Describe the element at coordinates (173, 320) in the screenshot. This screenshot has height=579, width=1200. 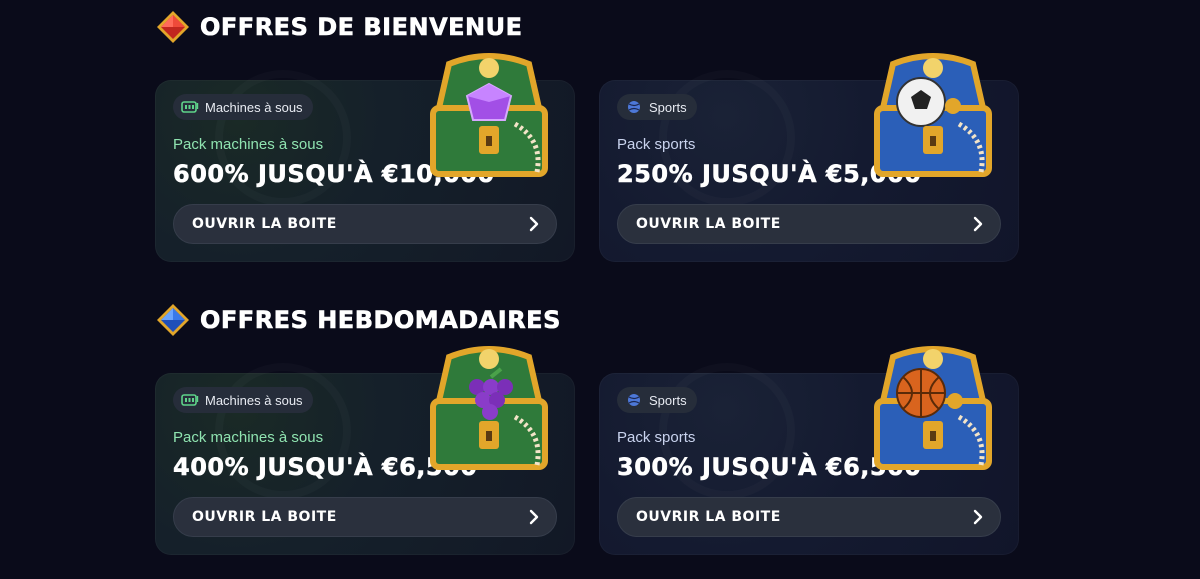
I see `blue-gem-icon` at that location.